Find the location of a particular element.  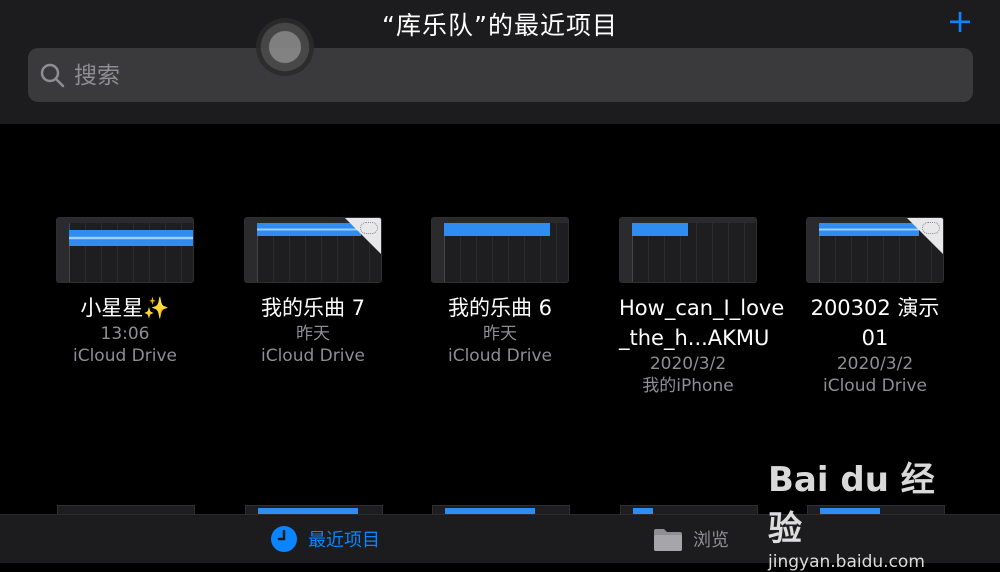

page-title: “库乐队”的最近项目 is located at coordinates (500, 25).